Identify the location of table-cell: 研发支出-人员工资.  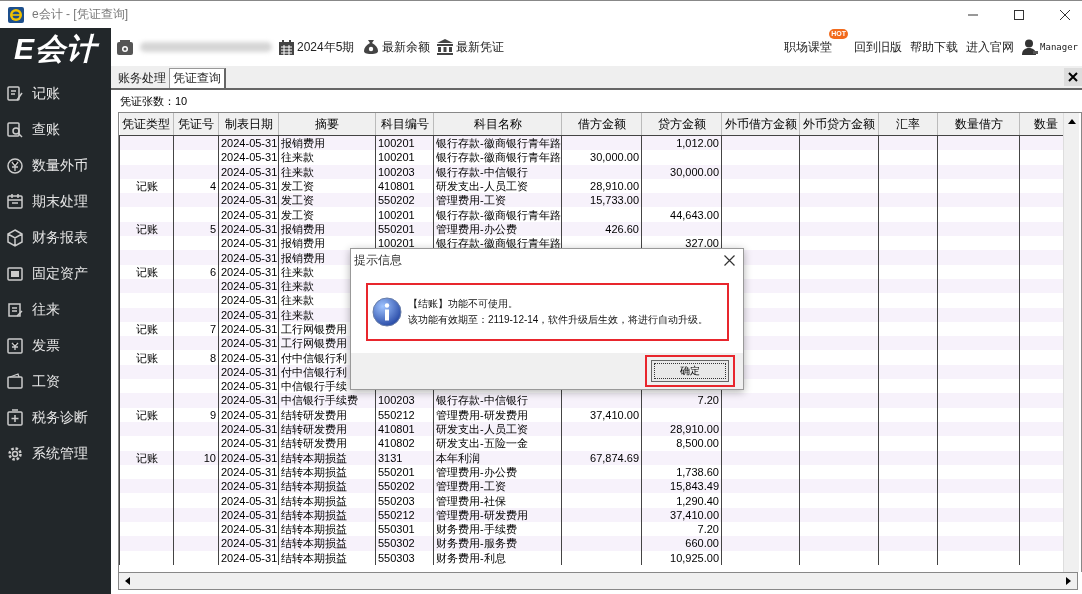
(497, 429).